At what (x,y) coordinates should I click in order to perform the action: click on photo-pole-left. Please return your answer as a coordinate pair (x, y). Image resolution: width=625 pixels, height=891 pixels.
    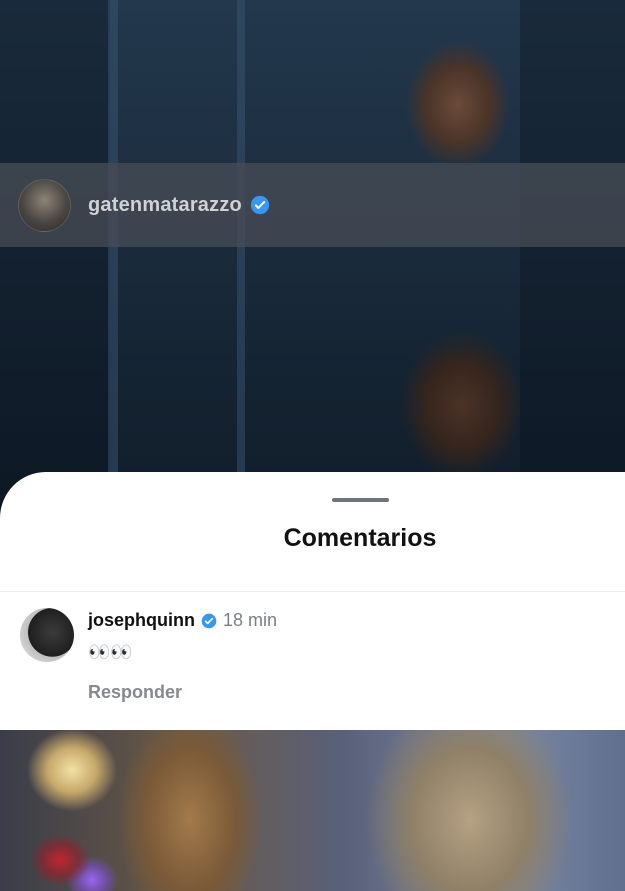
    Looking at the image, I should click on (113, 260).